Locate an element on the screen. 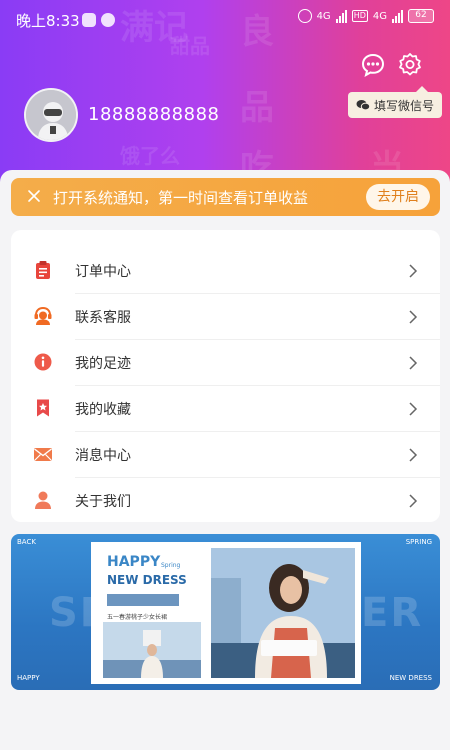 The image size is (450, 750). banner-happy-text: HAPPY is located at coordinates (134, 562).